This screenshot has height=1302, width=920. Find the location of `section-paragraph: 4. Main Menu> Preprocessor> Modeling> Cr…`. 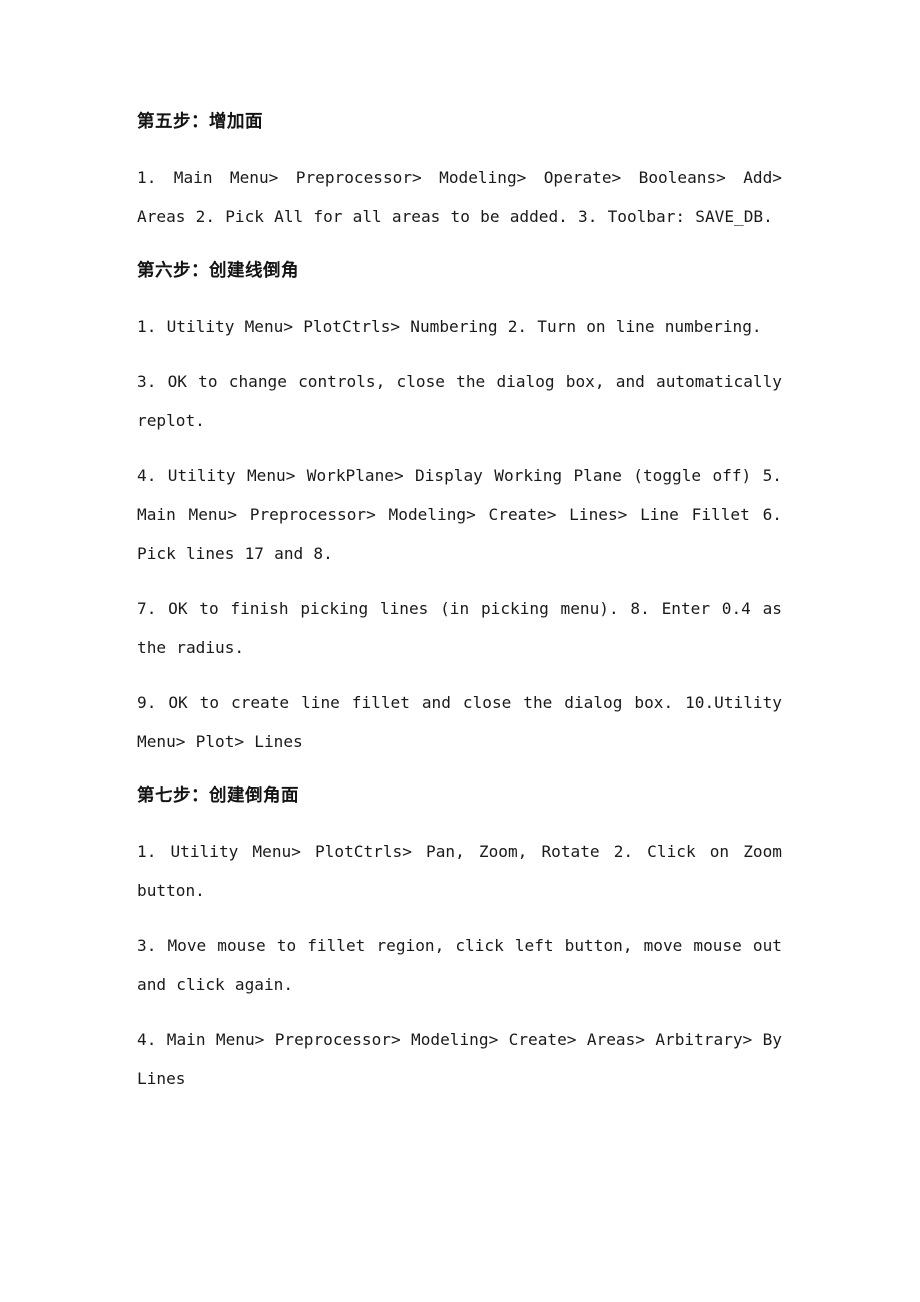

section-paragraph: 4. Main Menu> Preprocessor> Modeling> Cr… is located at coordinates (459, 1059).